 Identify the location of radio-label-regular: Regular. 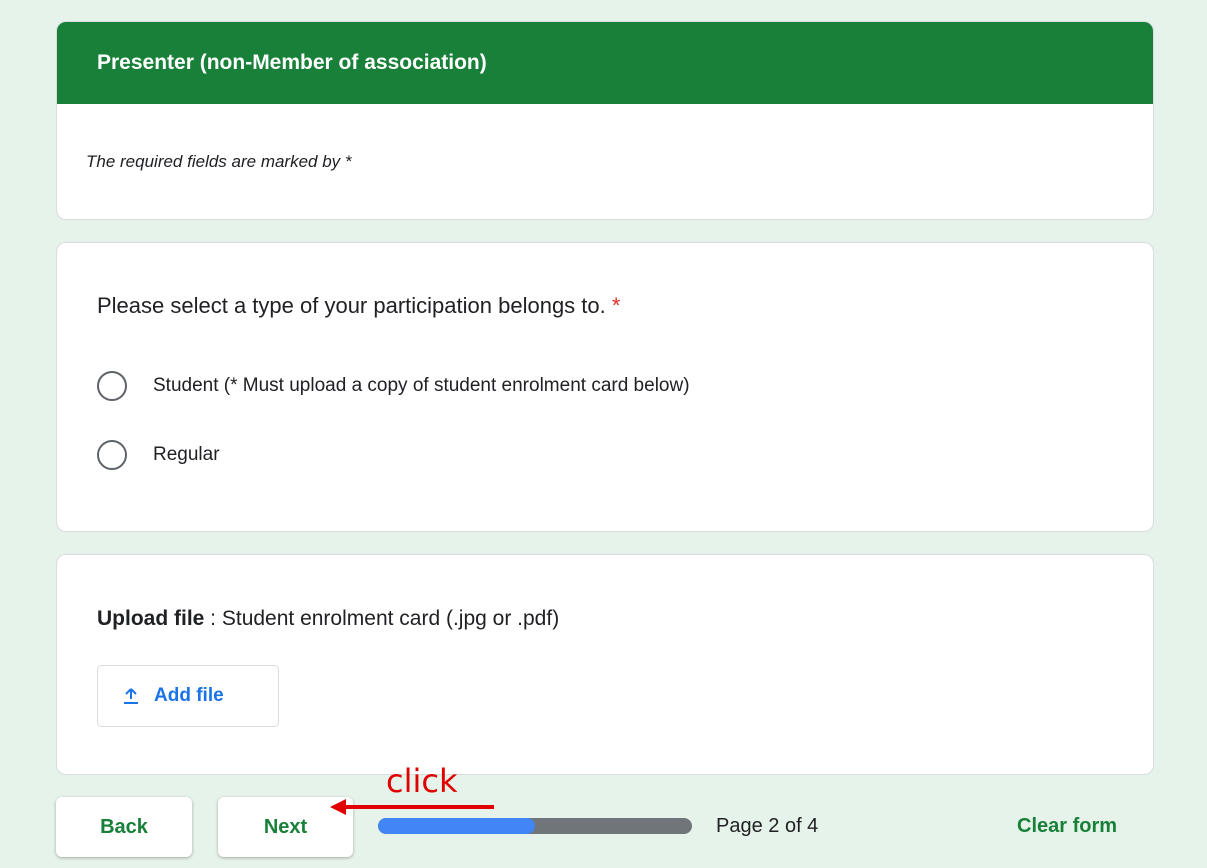
(186, 454).